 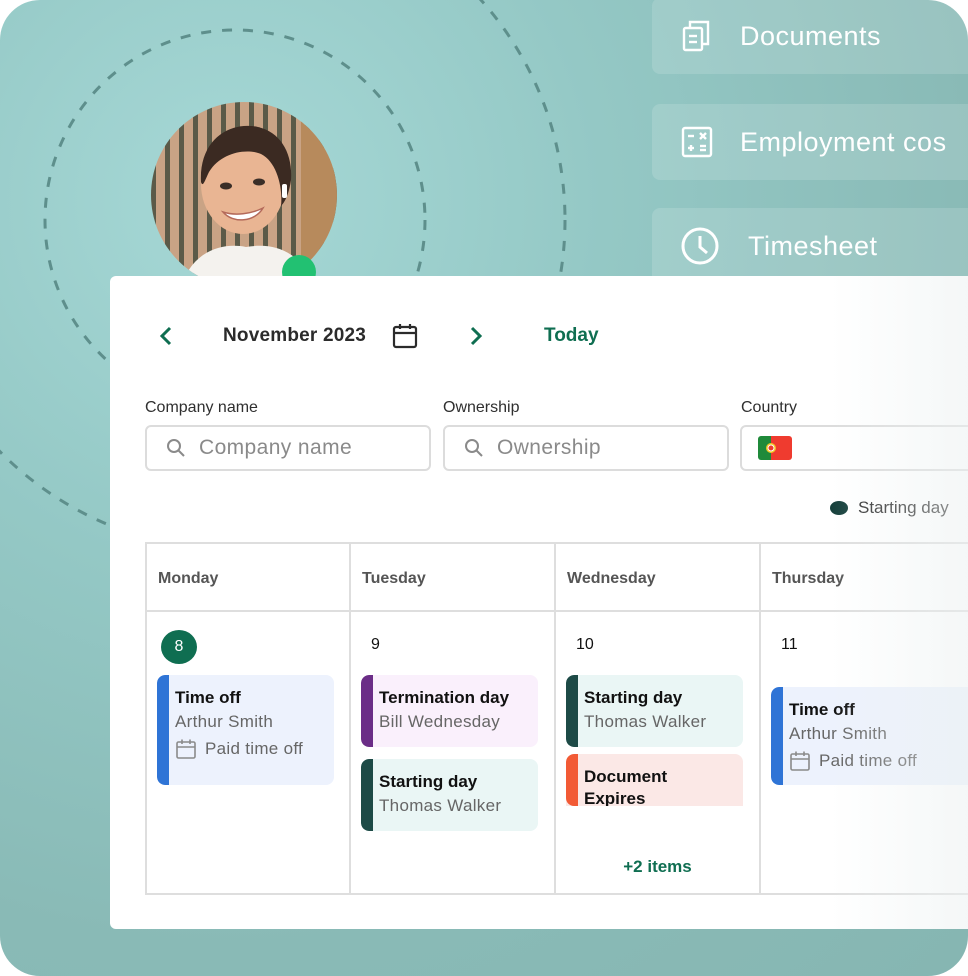 What do you see at coordinates (295, 335) in the screenshot?
I see `current-month-label: November 2023` at bounding box center [295, 335].